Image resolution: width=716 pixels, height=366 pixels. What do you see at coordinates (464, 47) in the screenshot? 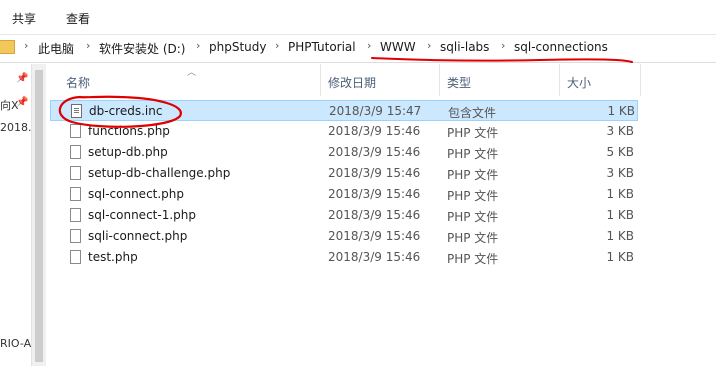
I see `breadcrumb-sqli-labs: sqli-labs` at bounding box center [464, 47].